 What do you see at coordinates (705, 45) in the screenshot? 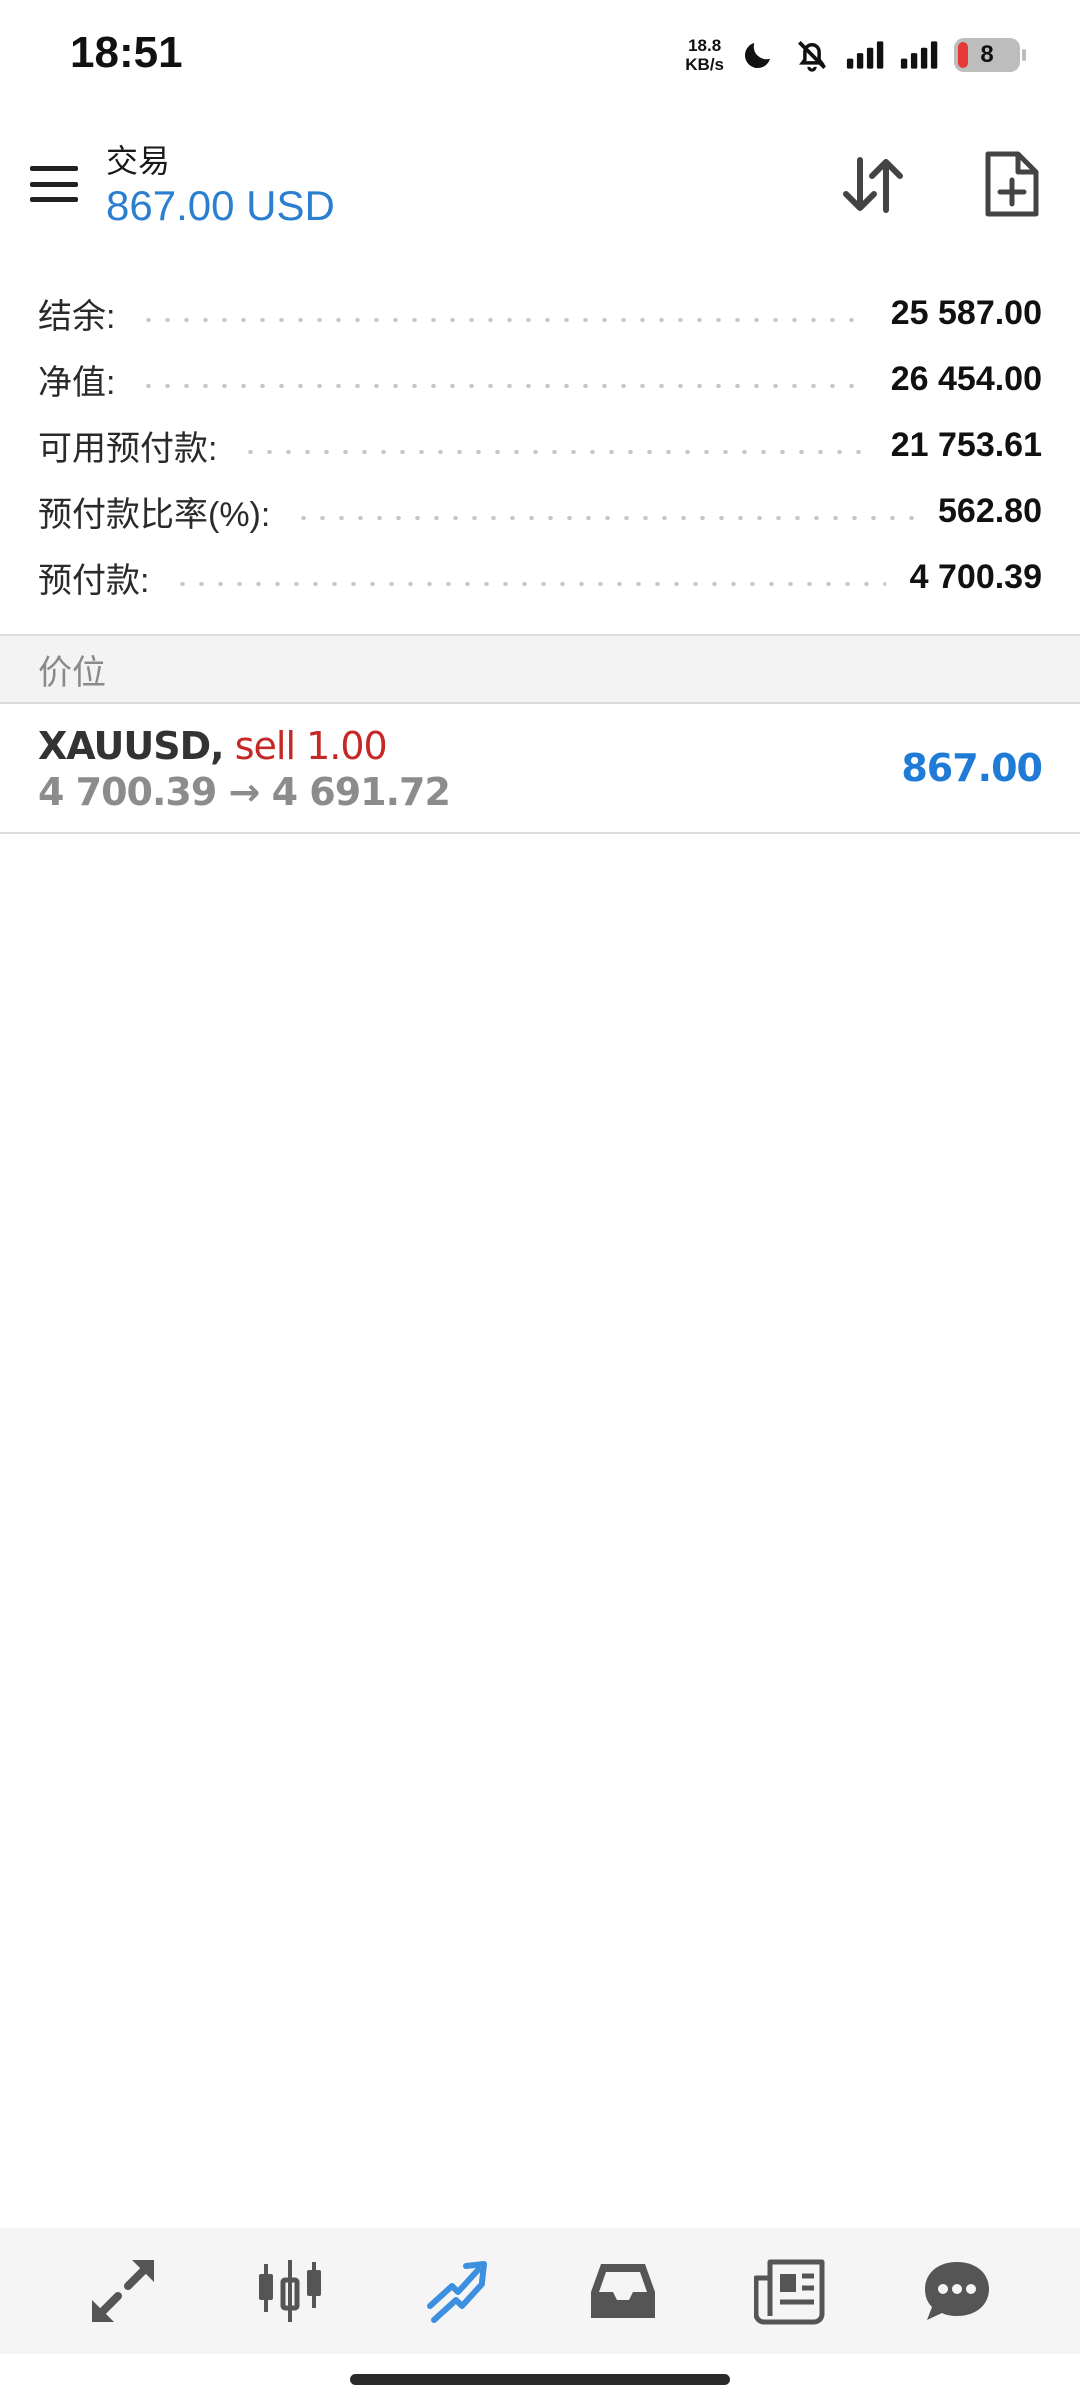
I see `net-speed-value: 18.8` at bounding box center [705, 45].